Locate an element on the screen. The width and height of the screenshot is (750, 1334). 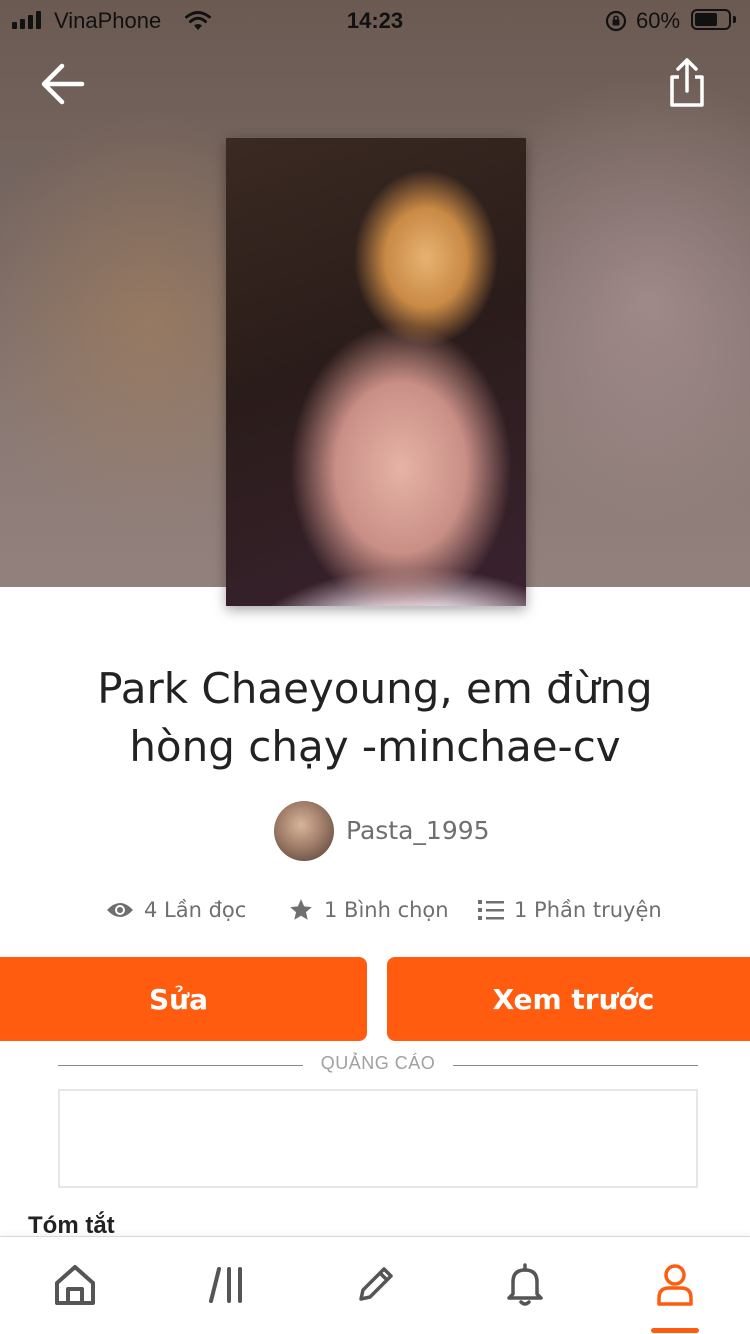
parts-stat: 1 Phần truyện is located at coordinates (570, 910).